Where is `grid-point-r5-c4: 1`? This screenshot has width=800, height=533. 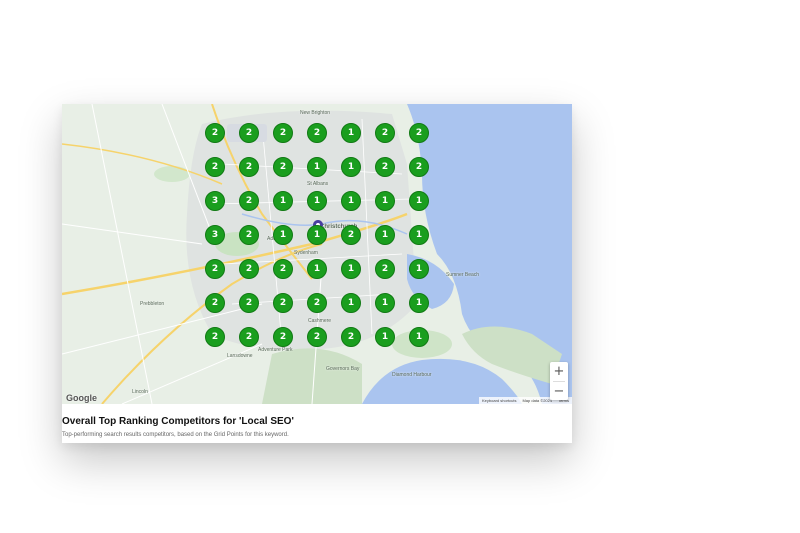
grid-point-r5-c4: 1 is located at coordinates (317, 269).